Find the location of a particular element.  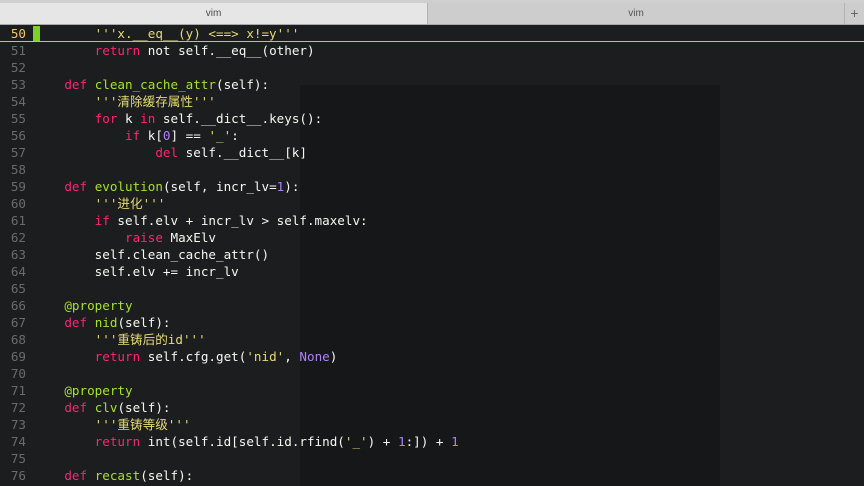

code-text: def nid(self): is located at coordinates (102, 322).